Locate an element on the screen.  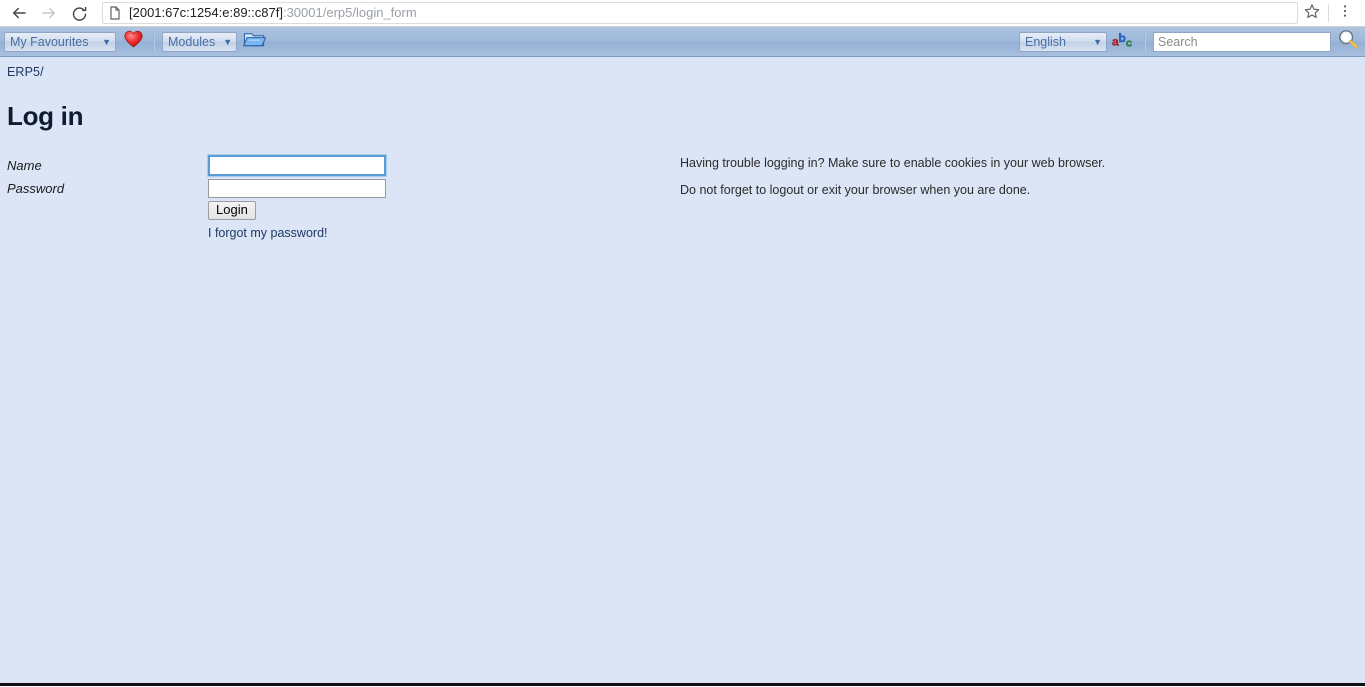
name-field-label: Name is located at coordinates (24, 165).